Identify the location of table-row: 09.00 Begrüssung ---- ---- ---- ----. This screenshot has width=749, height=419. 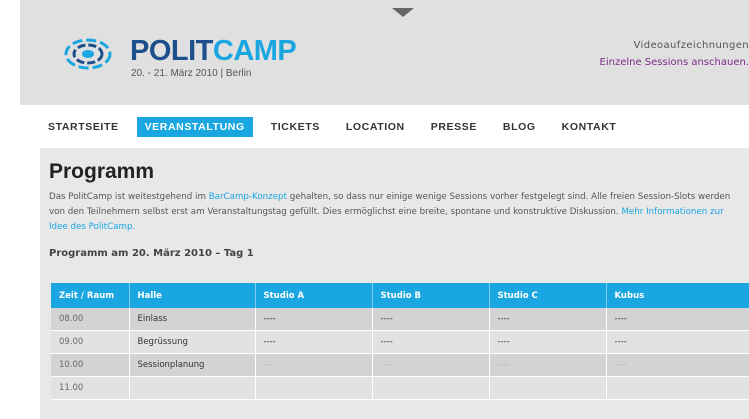
(400, 342).